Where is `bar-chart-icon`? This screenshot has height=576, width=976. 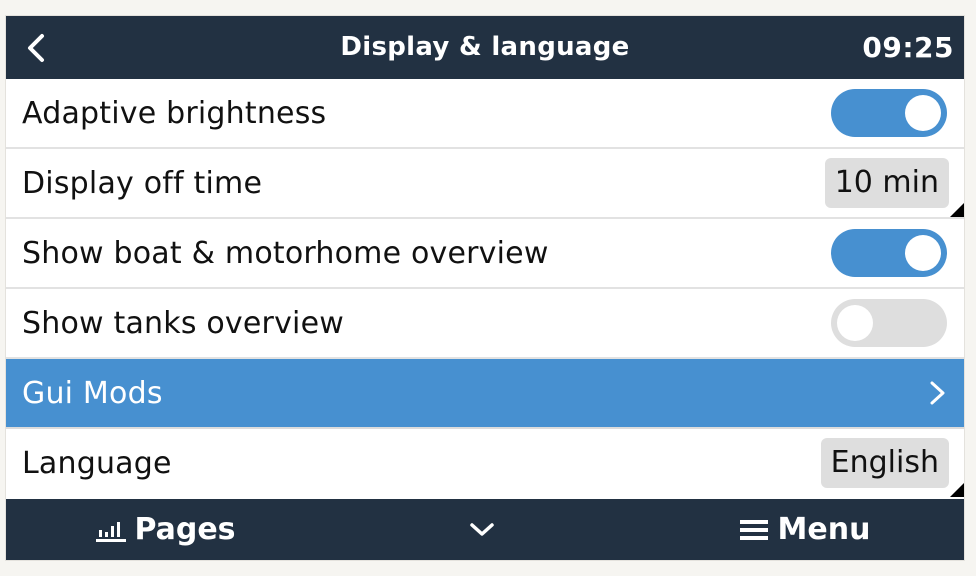 bar-chart-icon is located at coordinates (111, 531).